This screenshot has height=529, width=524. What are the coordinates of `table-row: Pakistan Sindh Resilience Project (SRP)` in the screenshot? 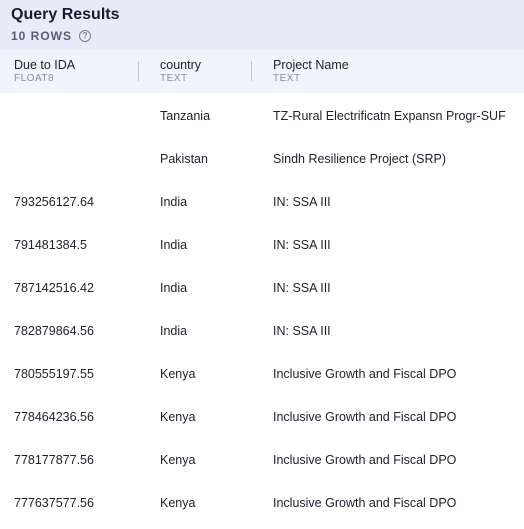 It's located at (262, 157).